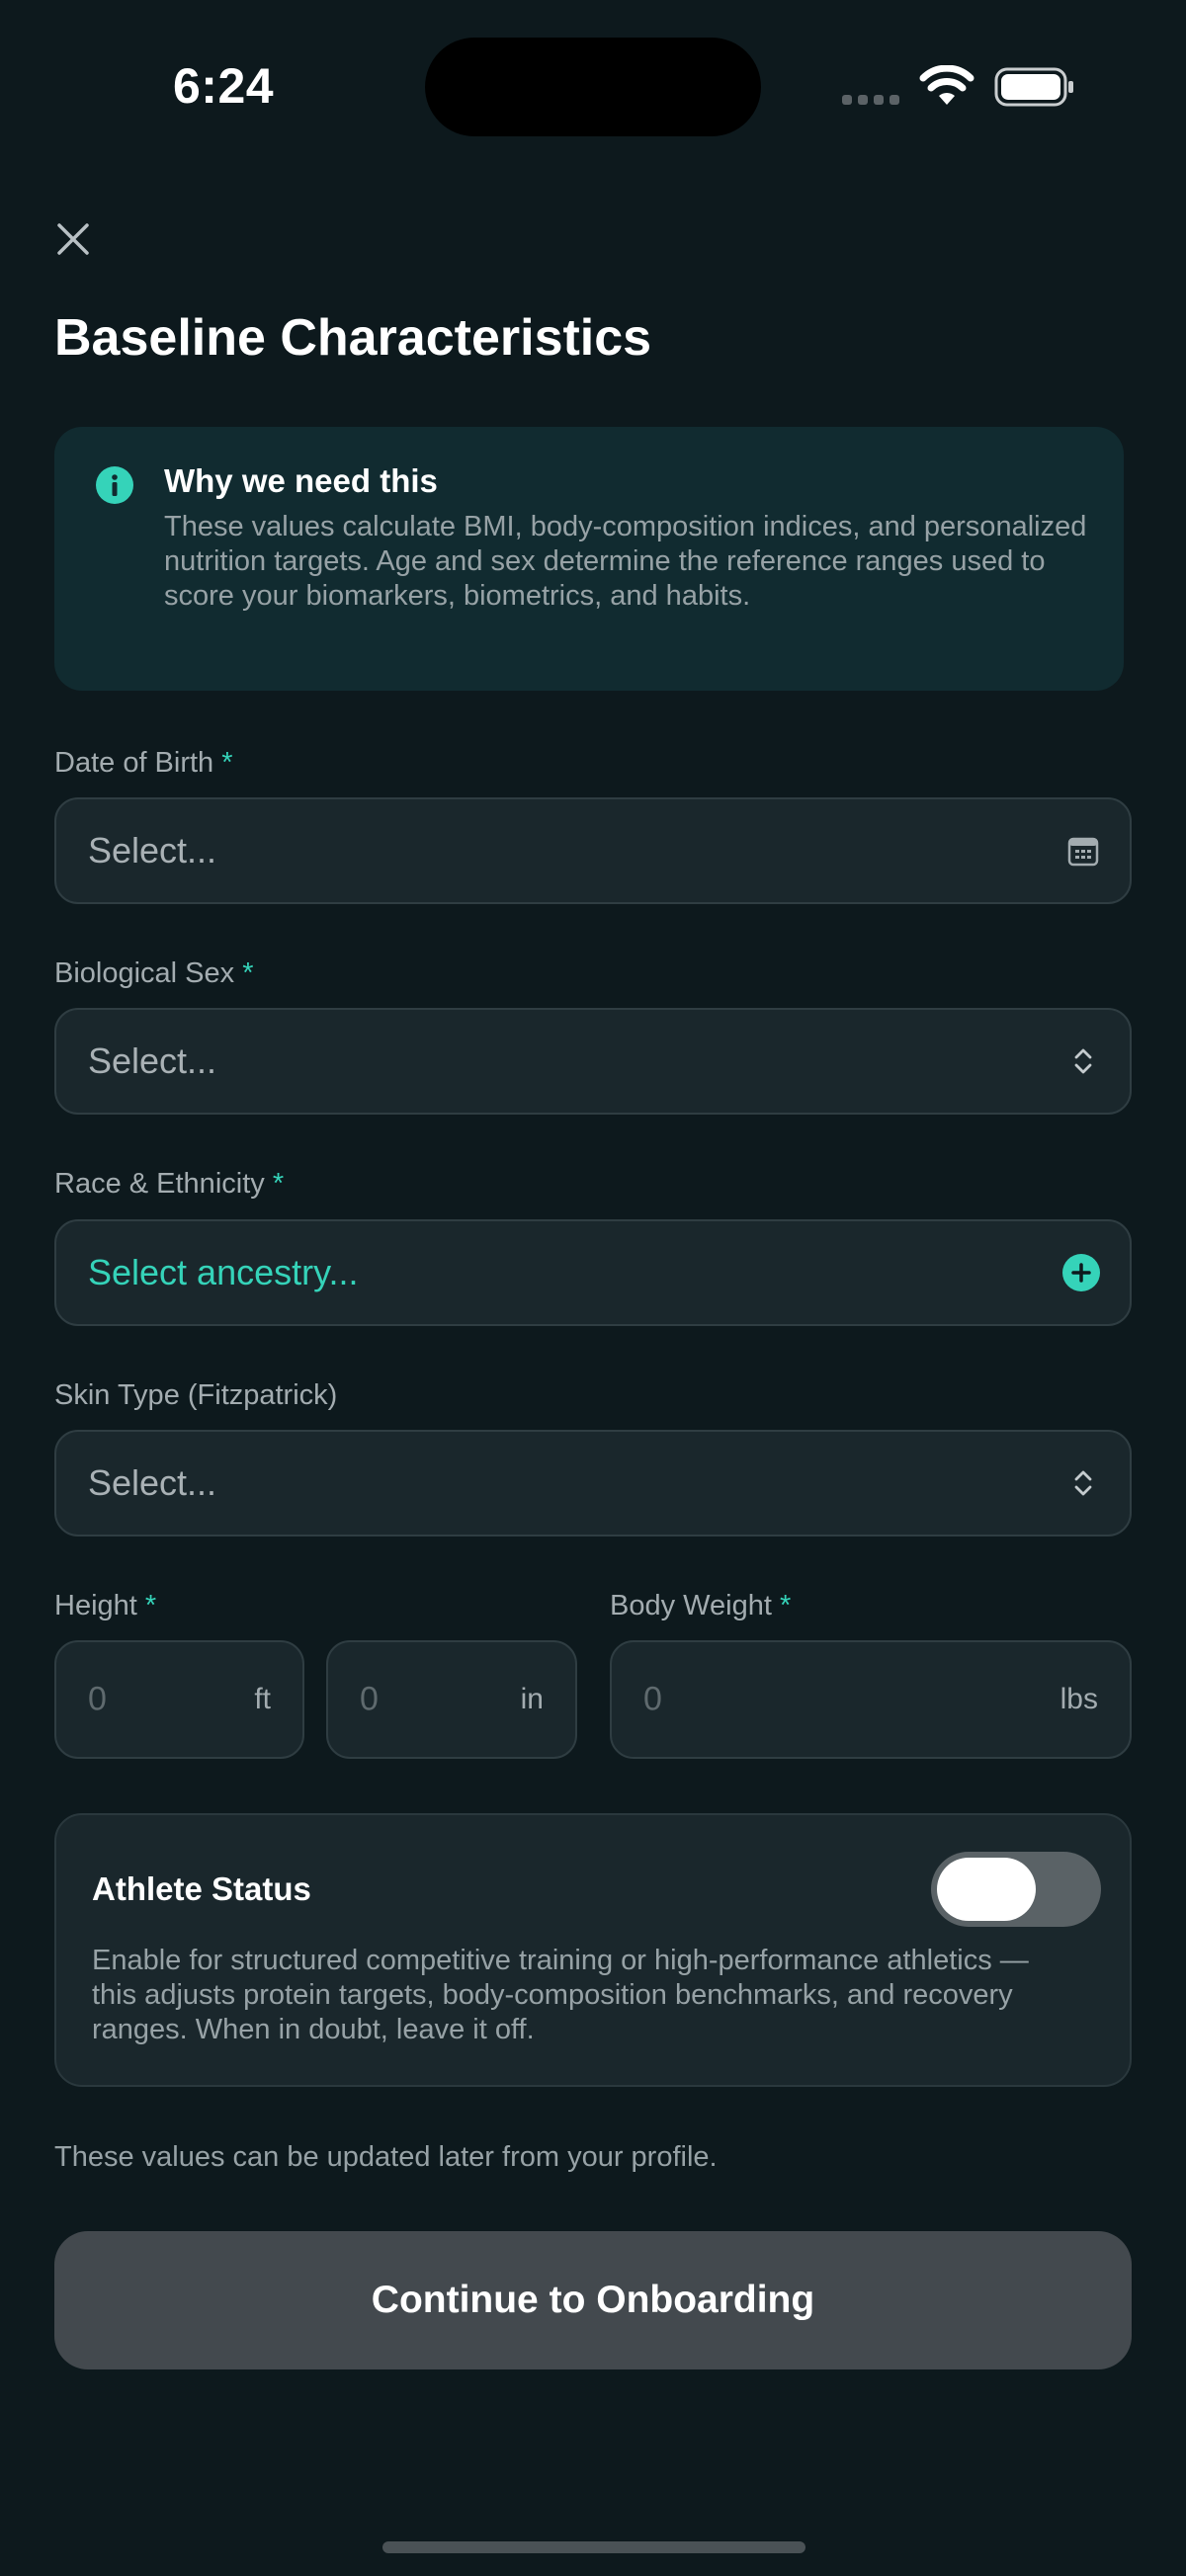  I want to click on race-label: Race & Ethnicity *, so click(169, 1184).